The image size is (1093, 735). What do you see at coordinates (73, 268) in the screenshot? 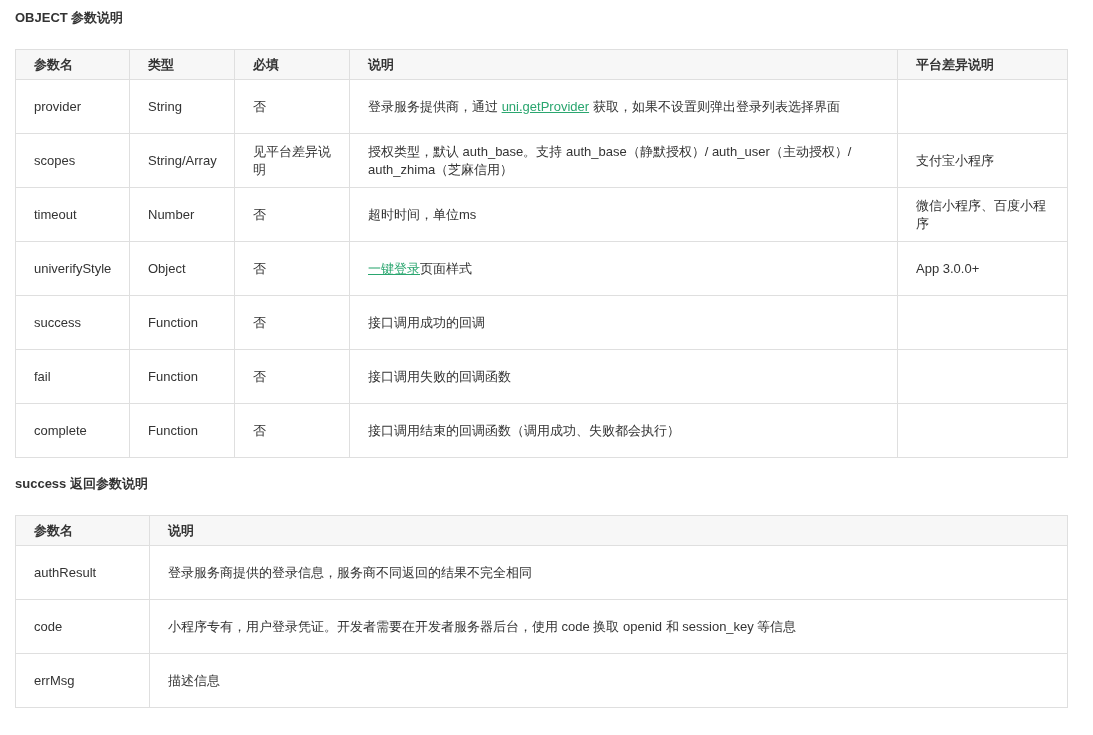
I see `cell-text: univerifyStyle` at bounding box center [73, 268].